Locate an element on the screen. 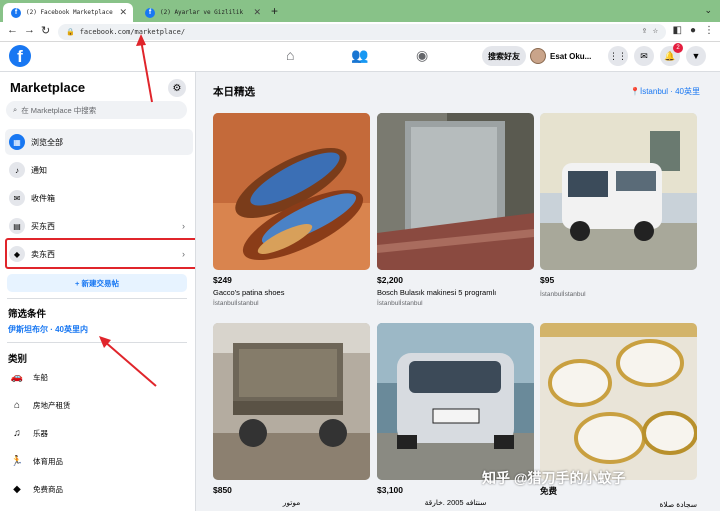  dishwasher-photo is located at coordinates (455, 191).